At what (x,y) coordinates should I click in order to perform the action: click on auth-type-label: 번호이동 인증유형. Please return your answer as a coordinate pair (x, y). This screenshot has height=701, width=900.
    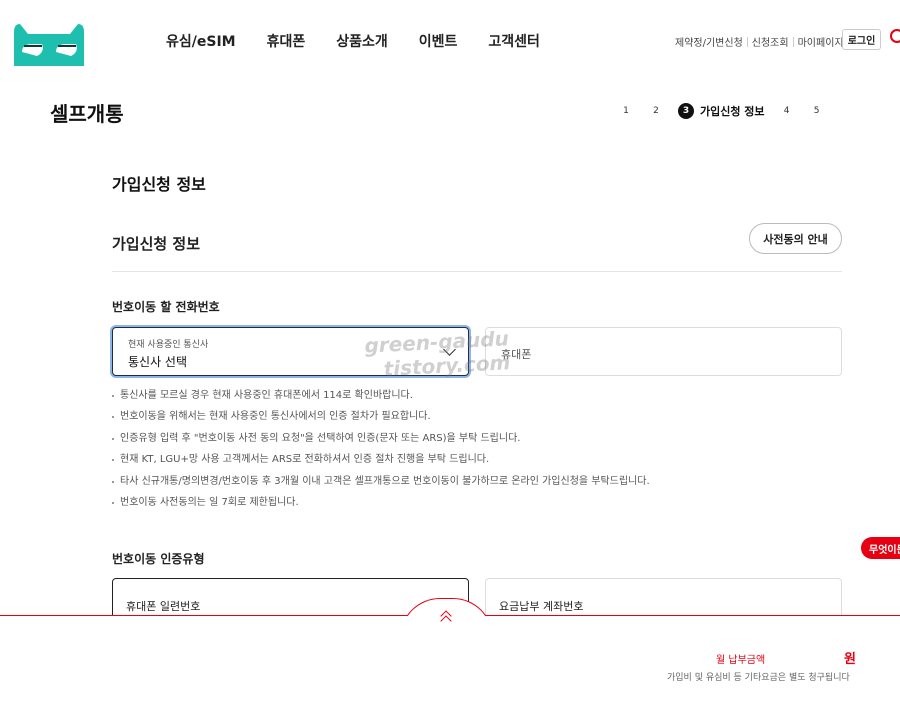
    Looking at the image, I should click on (158, 559).